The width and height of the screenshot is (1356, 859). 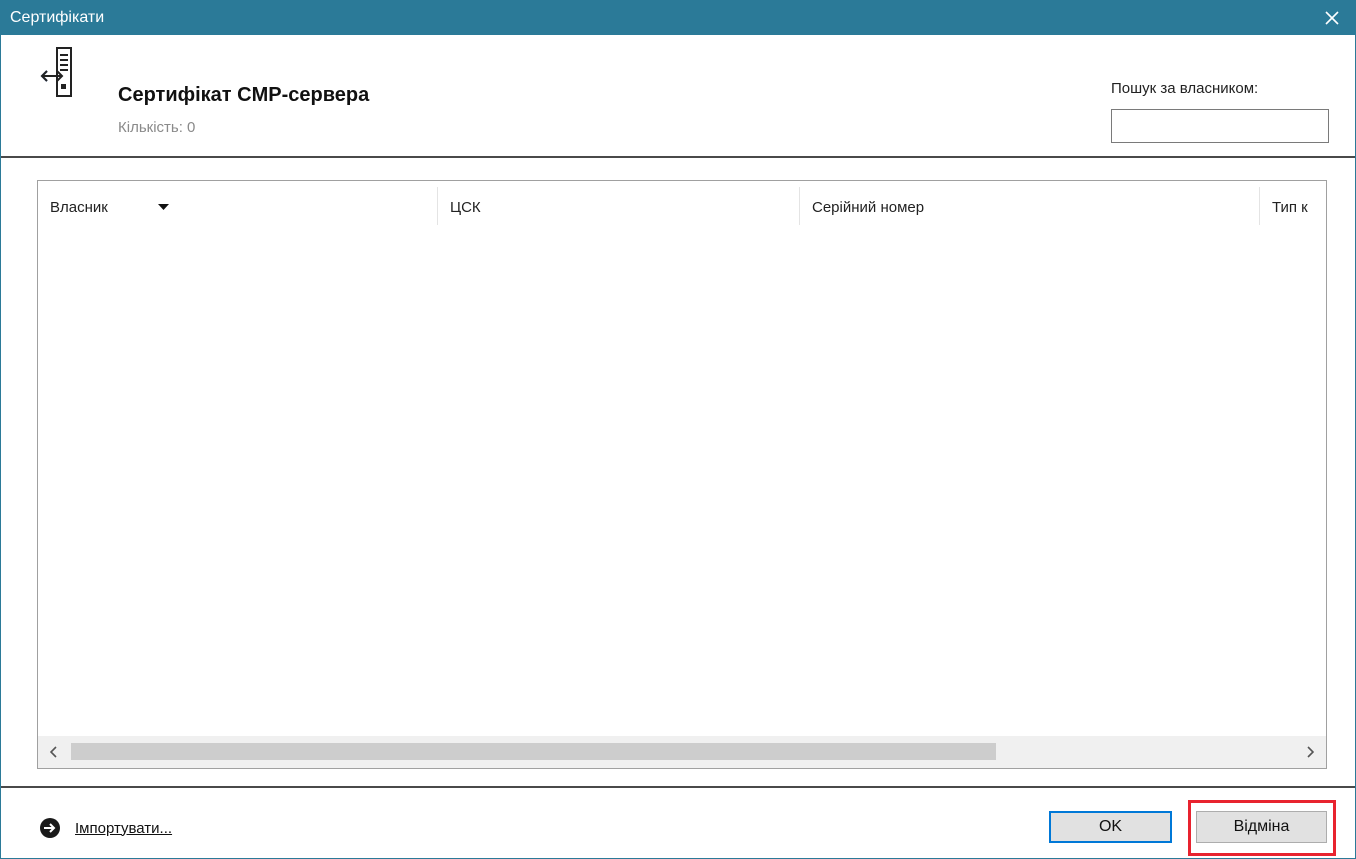 I want to click on certificate-count: Кількість: 0, so click(x=157, y=127).